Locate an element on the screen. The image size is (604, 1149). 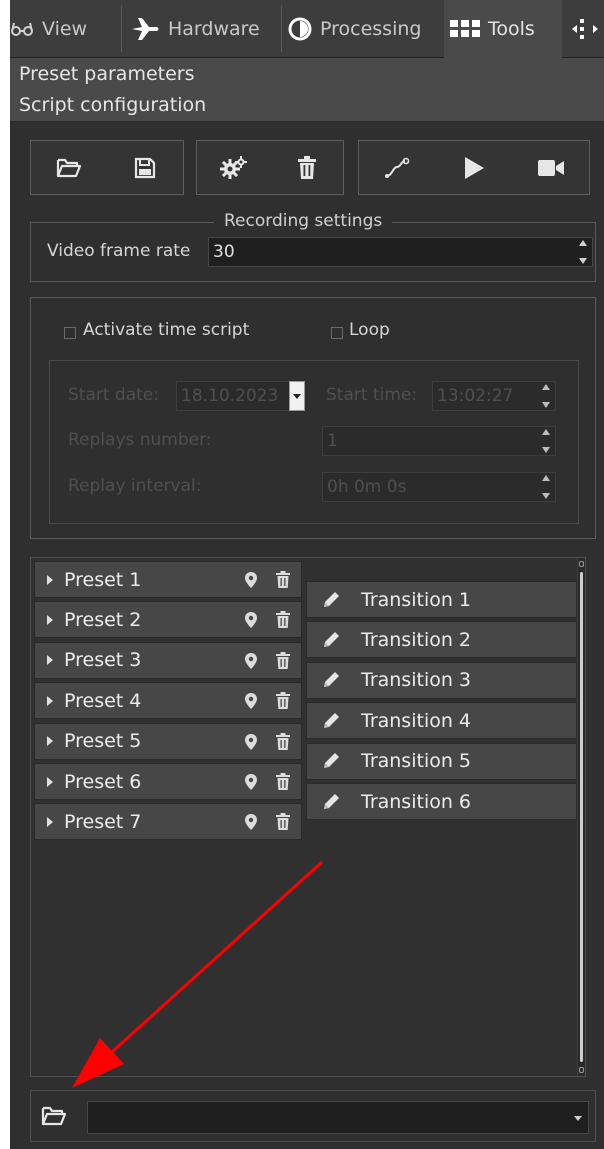
grid-icon is located at coordinates (465, 29).